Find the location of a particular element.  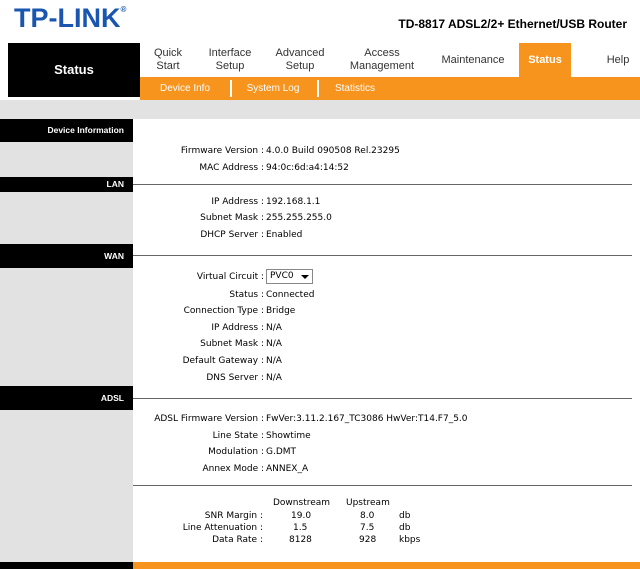

virtual-circuit-select: PVC0 is located at coordinates (289, 276).